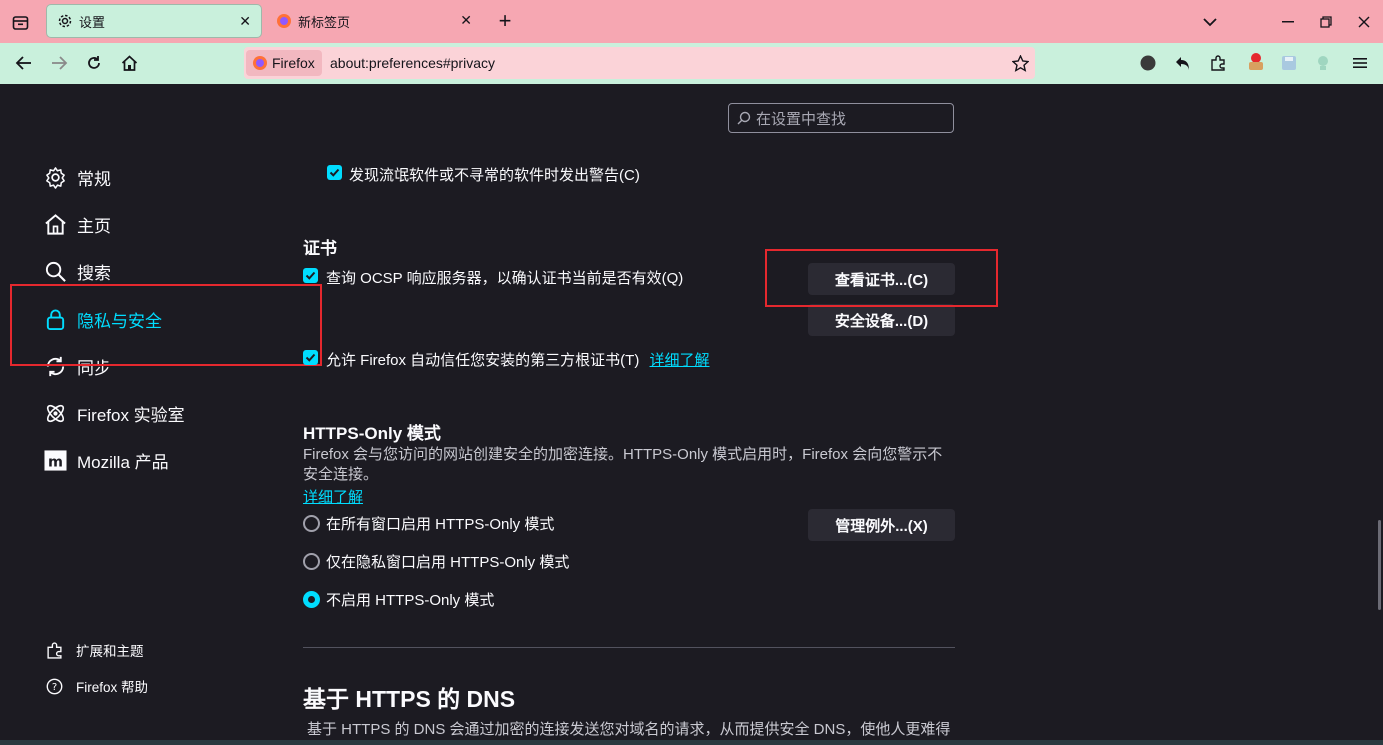 Image resolution: width=1383 pixels, height=745 pixels. Describe the element at coordinates (293, 63) in the screenshot. I see `identity-label: Firefox` at that location.